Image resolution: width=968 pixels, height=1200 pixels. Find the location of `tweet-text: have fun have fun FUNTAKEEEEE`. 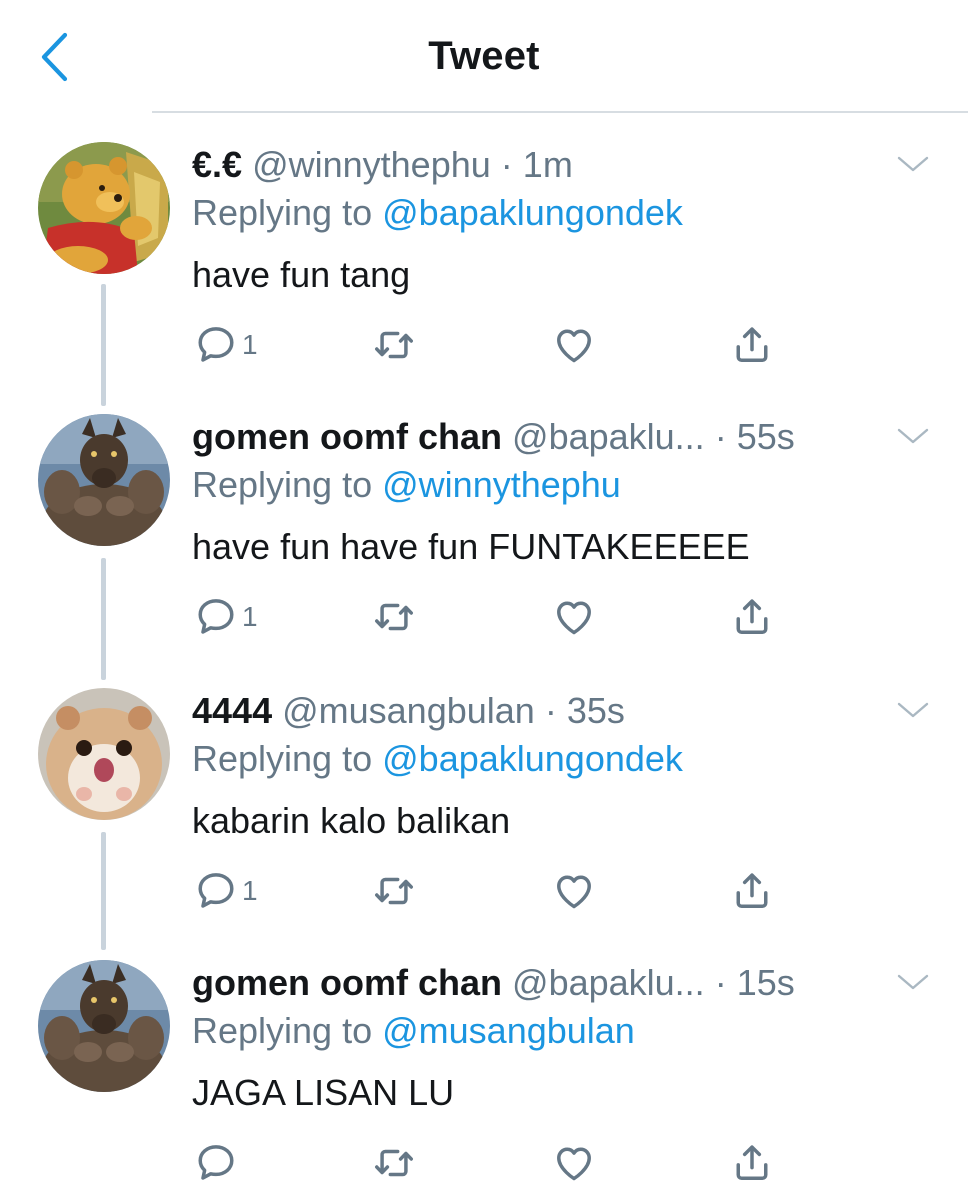

tweet-text: have fun have fun FUNTAKEEEEE is located at coordinates (471, 546).